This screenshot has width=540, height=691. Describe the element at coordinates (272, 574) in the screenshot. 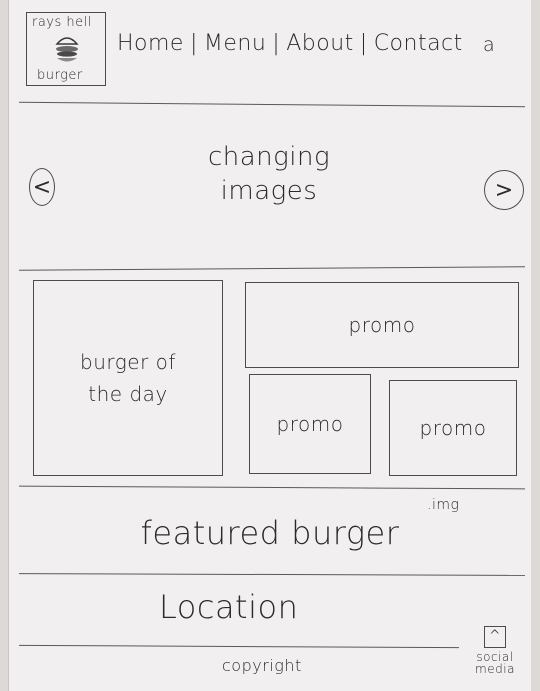

I see `divider-featured` at that location.